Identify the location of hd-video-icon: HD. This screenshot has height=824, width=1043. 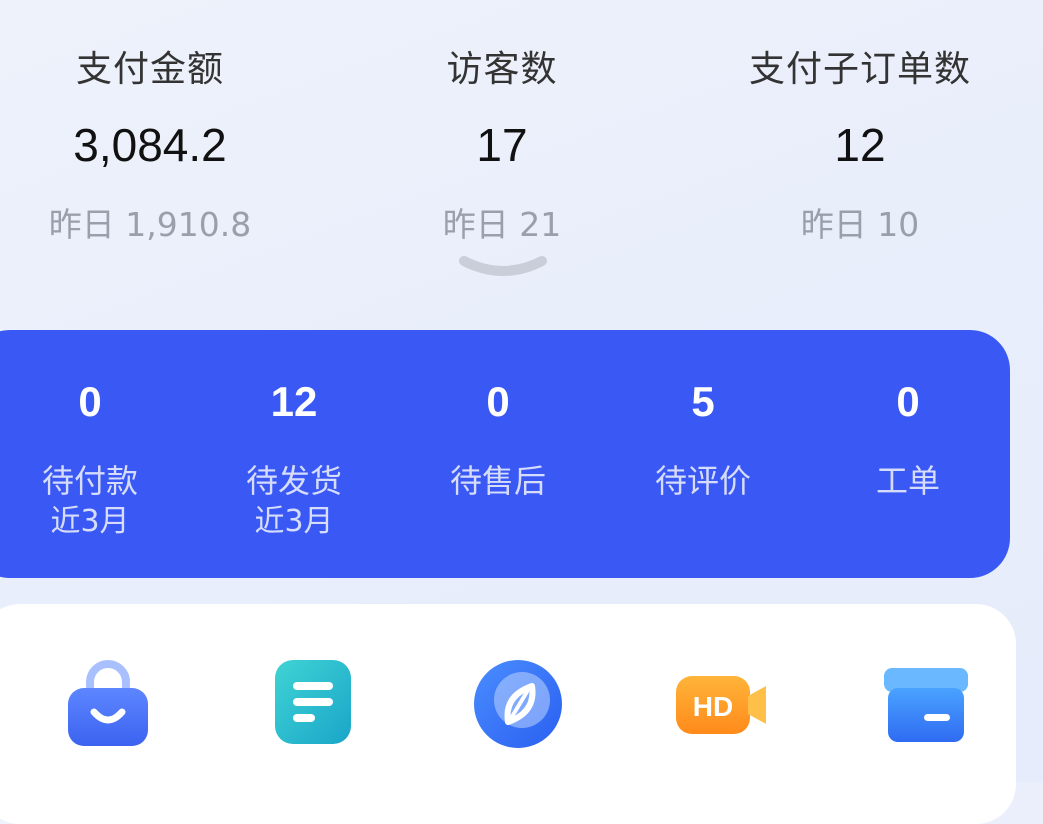
(721, 705).